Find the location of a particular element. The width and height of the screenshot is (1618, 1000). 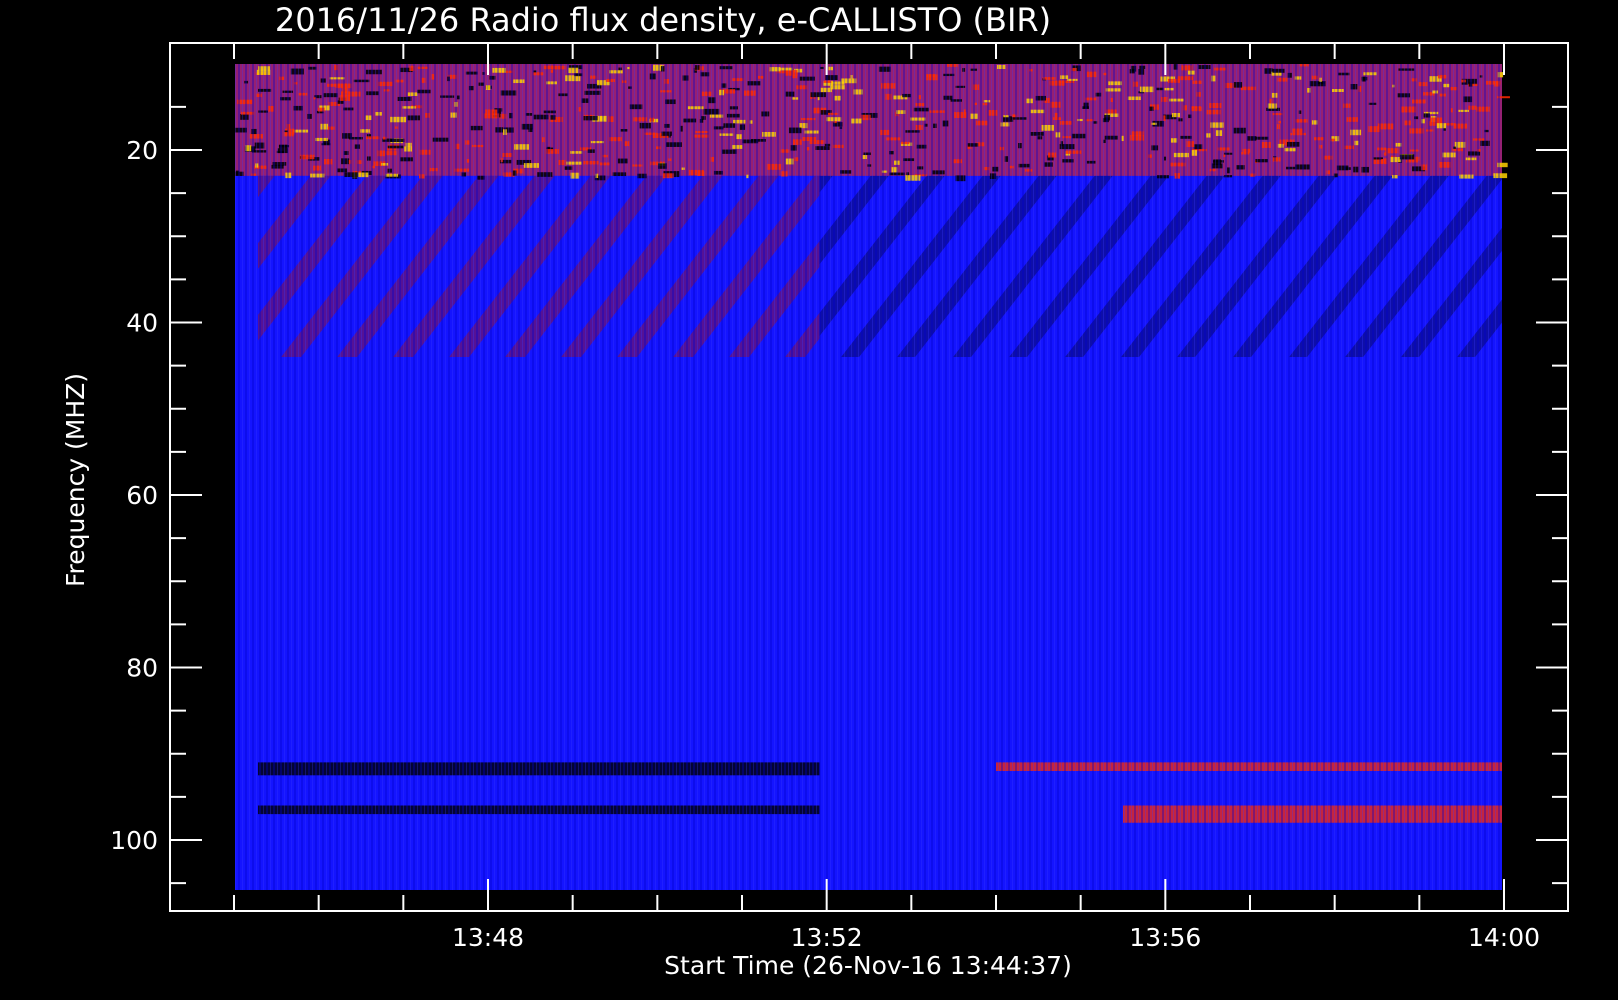

y-tick-label-20: 20 is located at coordinates (142, 150).